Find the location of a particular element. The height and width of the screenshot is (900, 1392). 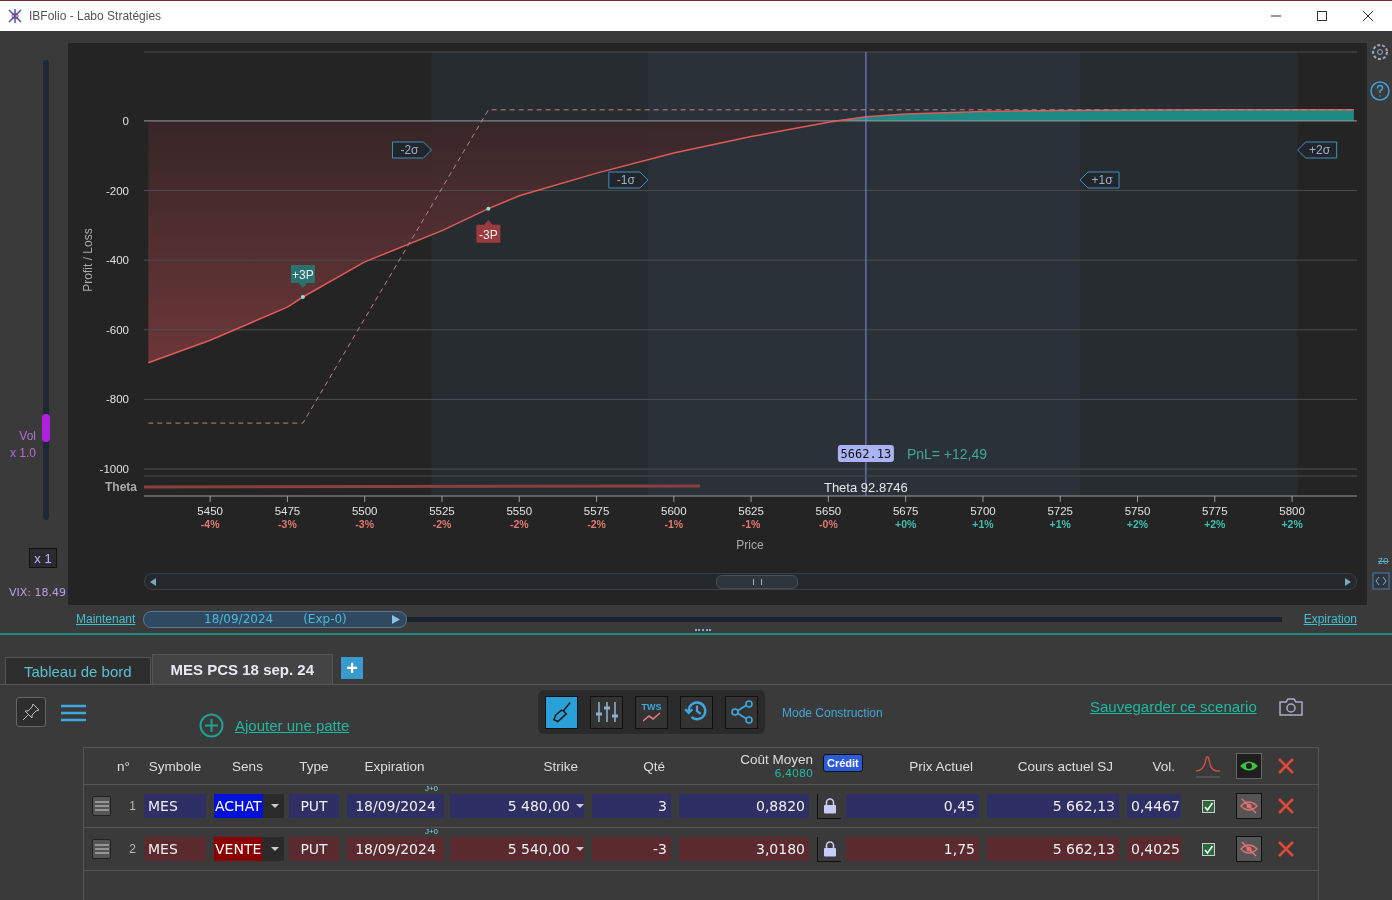

camera-icon is located at coordinates (1291, 707).